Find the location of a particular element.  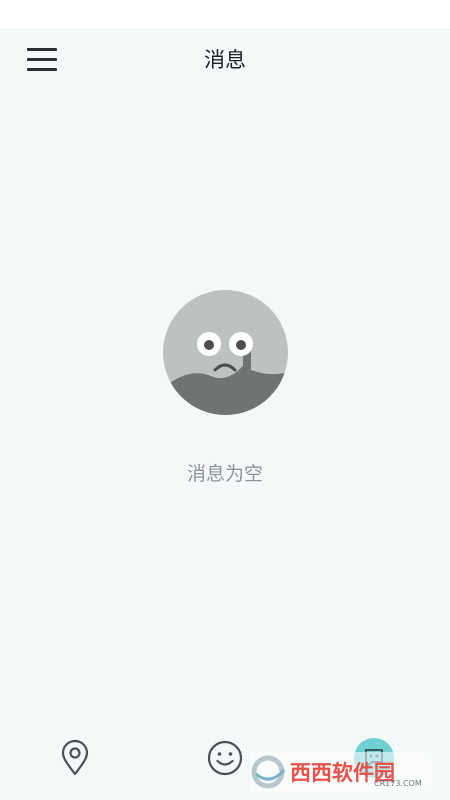

nav-face-button is located at coordinates (225, 758).